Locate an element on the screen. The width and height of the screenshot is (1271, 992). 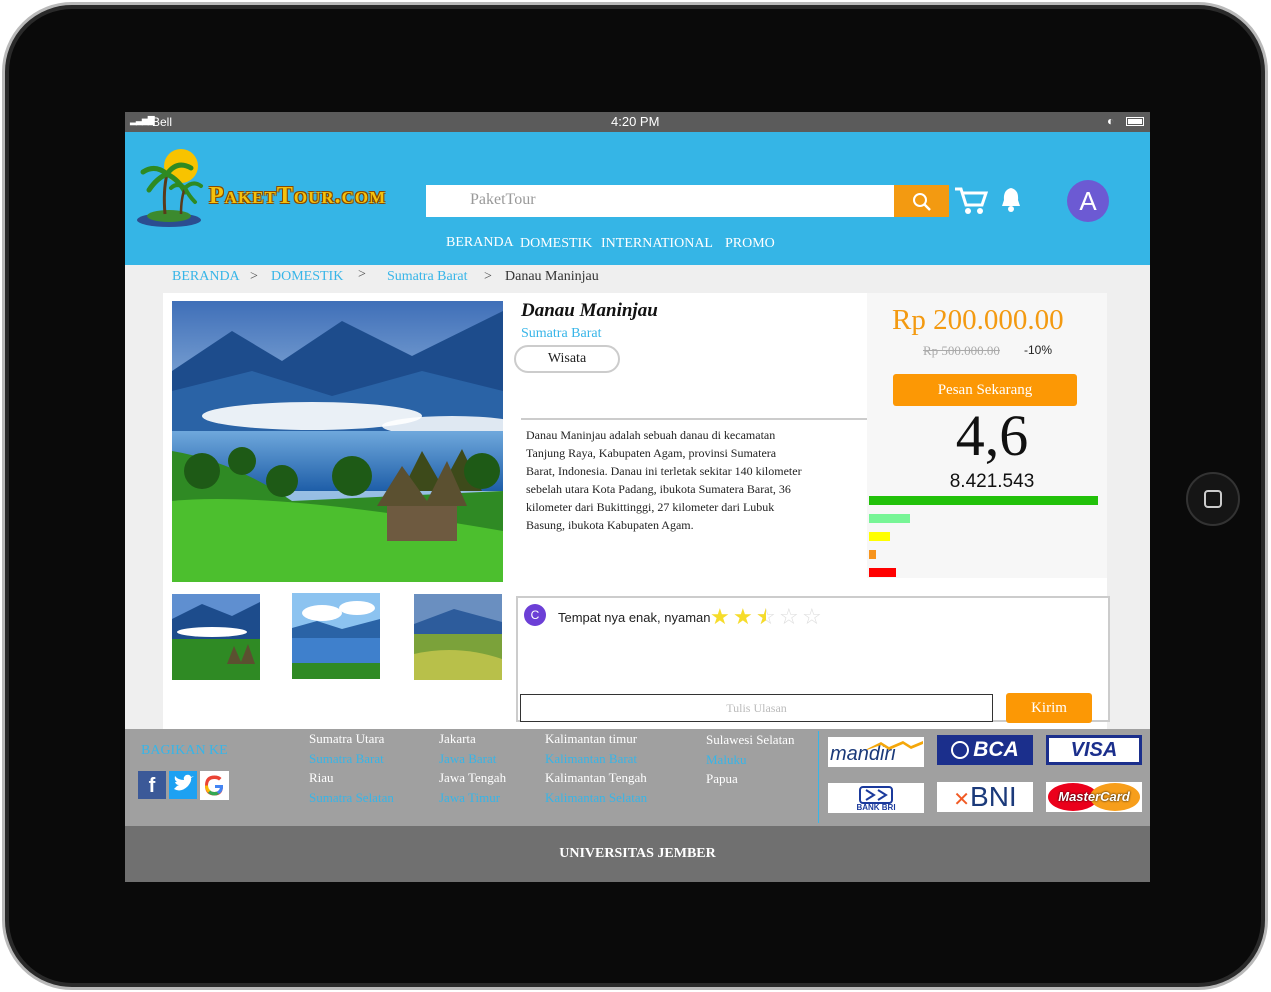
rating-score: 4,6 is located at coordinates (992, 435).